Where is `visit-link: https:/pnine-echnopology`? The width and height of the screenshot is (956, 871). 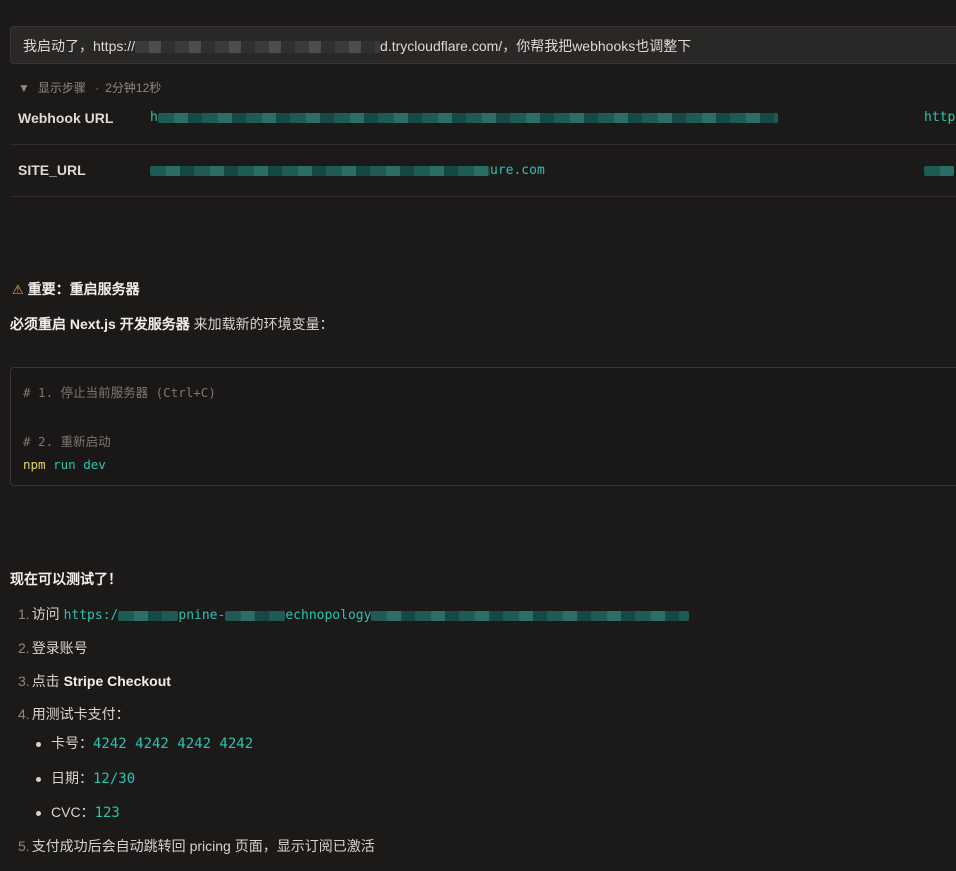
visit-link: https:/pnine-echnopology is located at coordinates (377, 615).